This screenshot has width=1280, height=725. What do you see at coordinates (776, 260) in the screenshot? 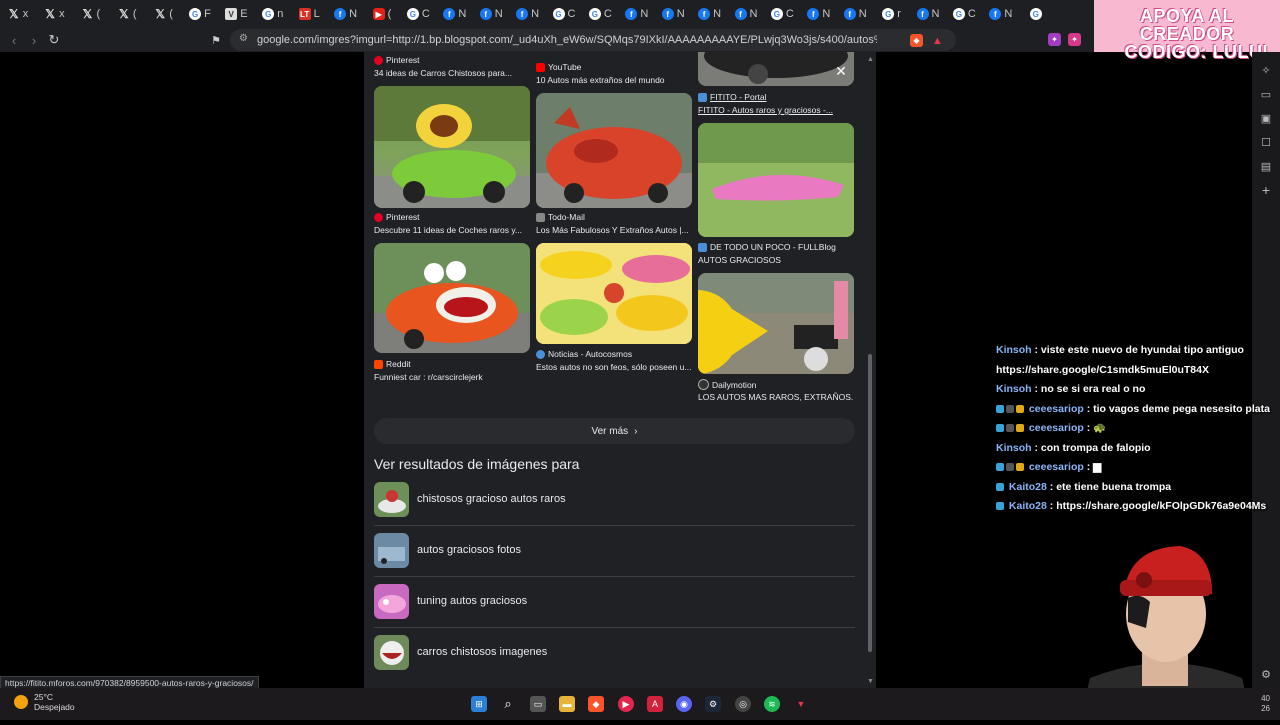
I see `result-caption: AUTOS GRACIOSOS` at bounding box center [776, 260].